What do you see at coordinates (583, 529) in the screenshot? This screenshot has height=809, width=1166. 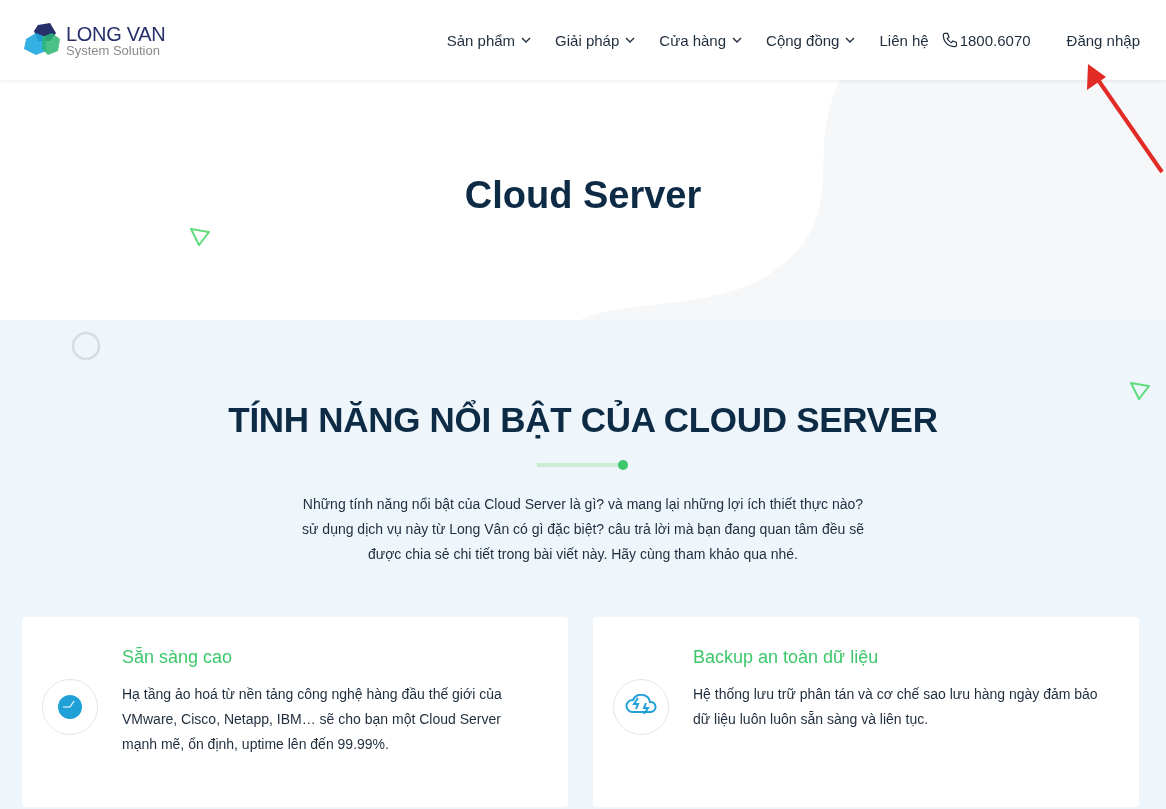 I see `section-intro: Những tính năng nổi bật của Cloud Server là gì? và mang lại những lợi ích thiết thực nào? sử dụng dịch vụ này từ Long Vân có gì đặc biệt? câu trả lời mà bạn đang quan tâm đều sẽ được chia sẻ chi tiết trong bài viết này. Hãy cùng tham khảo qua nhé.` at bounding box center [583, 529].